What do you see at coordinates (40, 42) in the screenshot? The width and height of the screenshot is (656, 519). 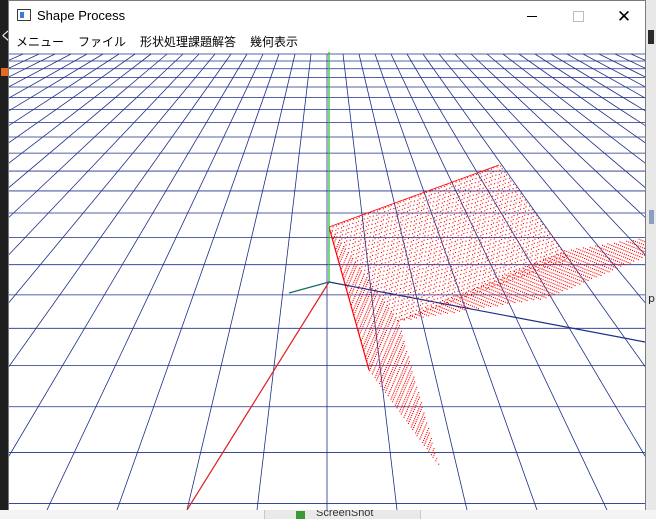 I see `menu-item-menu: メニュー` at bounding box center [40, 42].